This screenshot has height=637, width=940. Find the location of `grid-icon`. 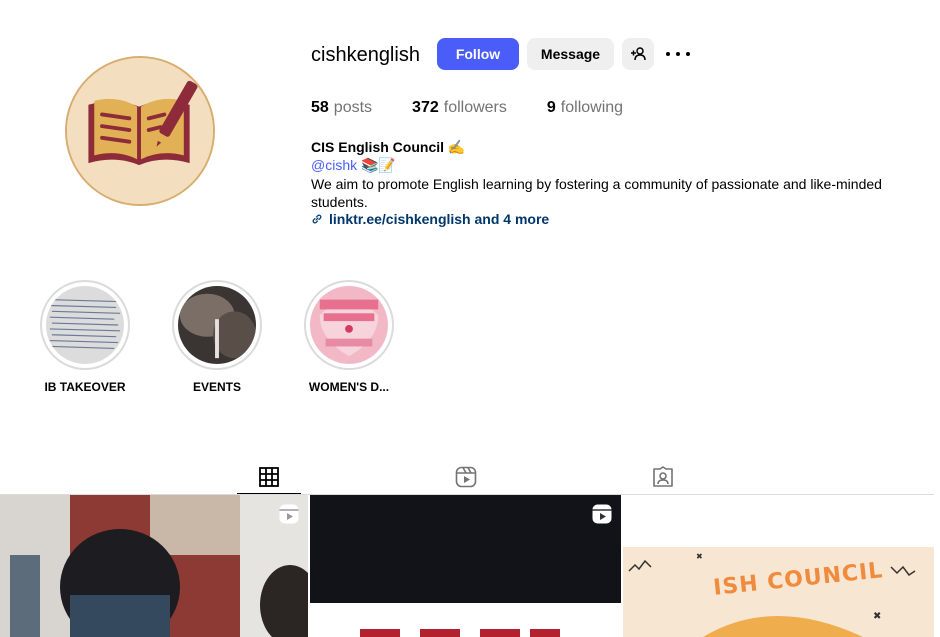

grid-icon is located at coordinates (269, 476).